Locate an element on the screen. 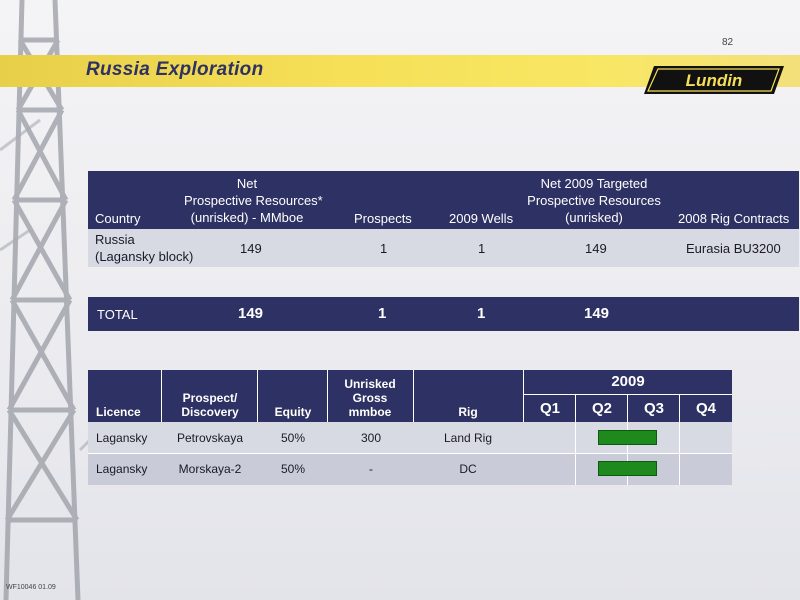  cell-rig: DC is located at coordinates (468, 469).